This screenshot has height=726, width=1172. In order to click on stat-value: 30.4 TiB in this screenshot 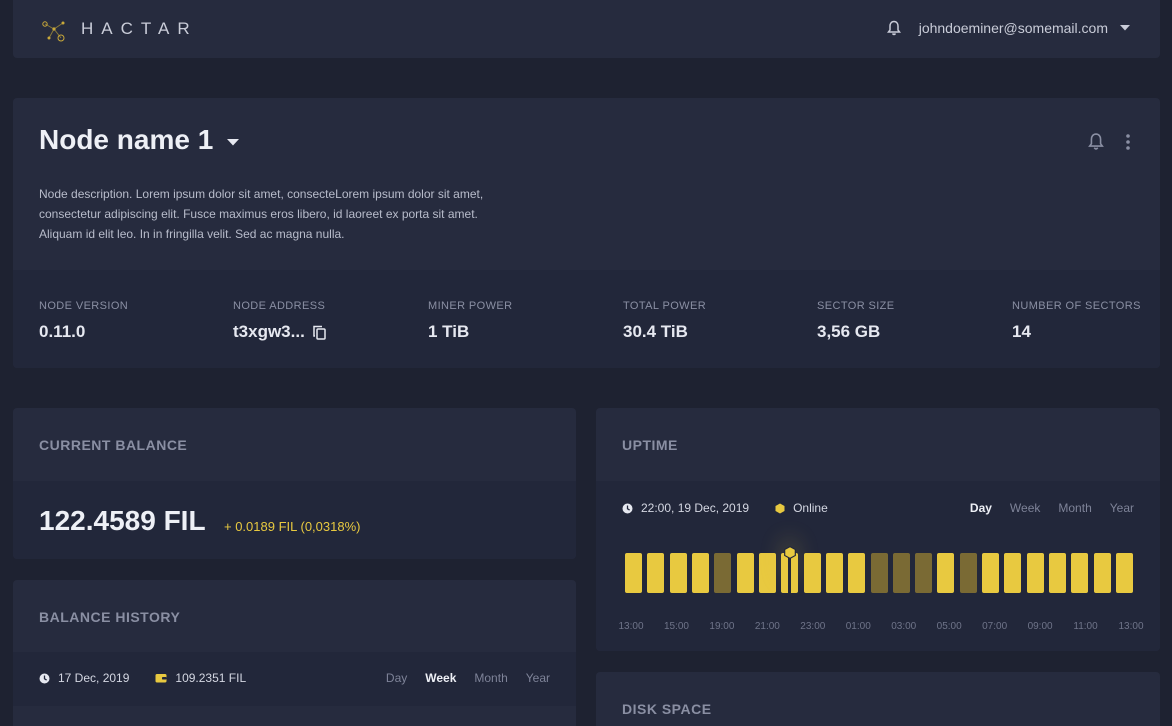, I will do `click(655, 331)`.